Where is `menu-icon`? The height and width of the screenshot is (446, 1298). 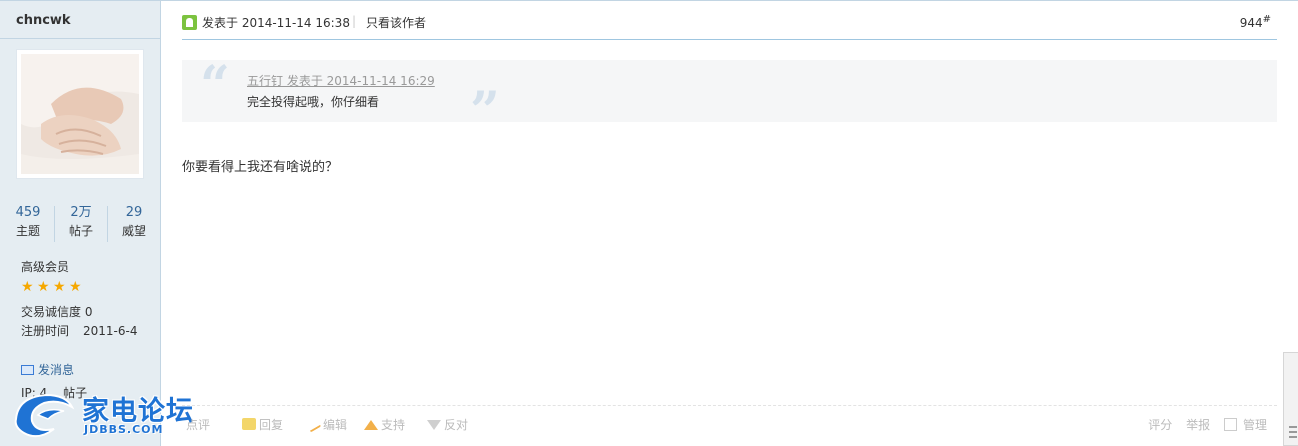 menu-icon is located at coordinates (1293, 427).